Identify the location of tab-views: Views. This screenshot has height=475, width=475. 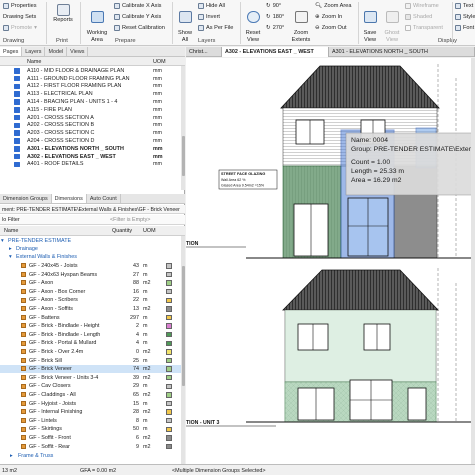
(78, 51).